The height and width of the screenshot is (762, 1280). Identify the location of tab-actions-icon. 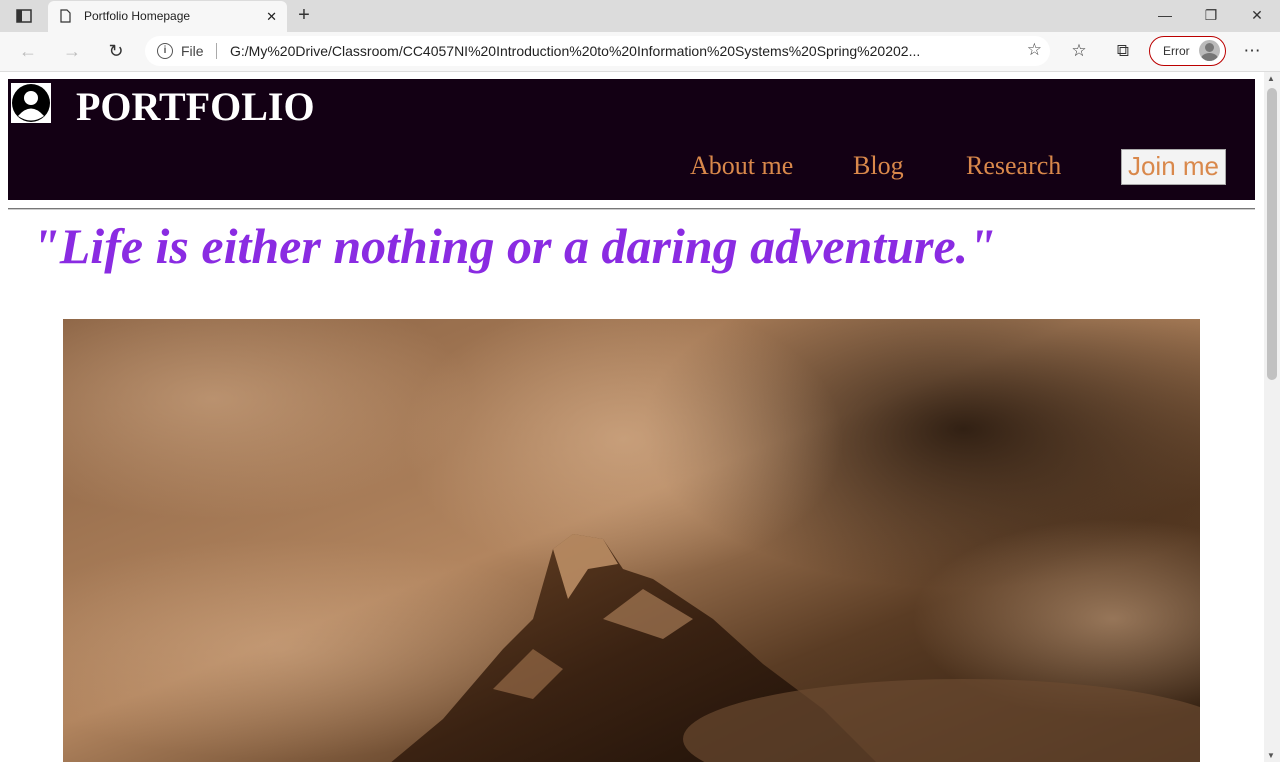
(24, 16).